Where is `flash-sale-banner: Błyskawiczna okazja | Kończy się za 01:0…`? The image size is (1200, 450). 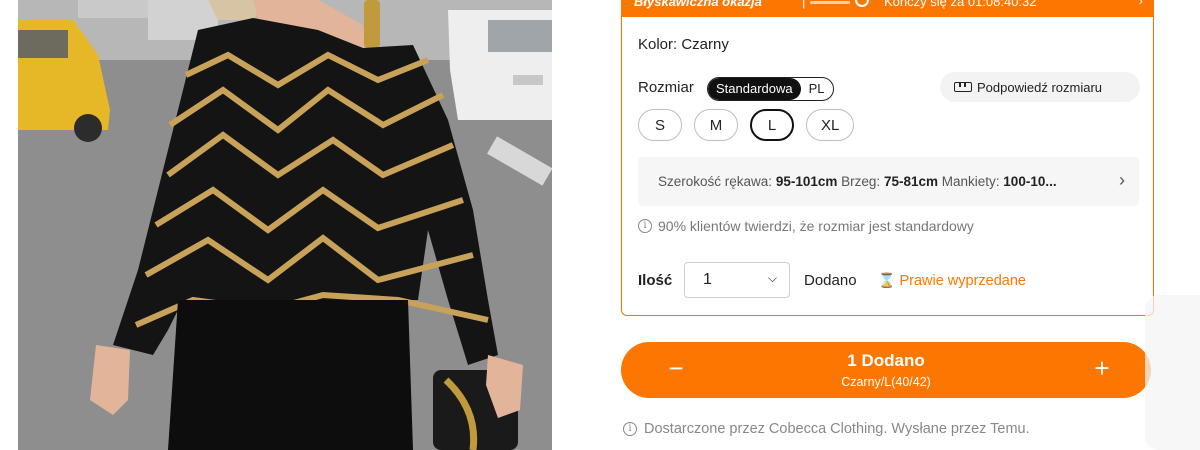
flash-sale-banner: Błyskawiczna okazja | Kończy się za 01:0… is located at coordinates (887, 8).